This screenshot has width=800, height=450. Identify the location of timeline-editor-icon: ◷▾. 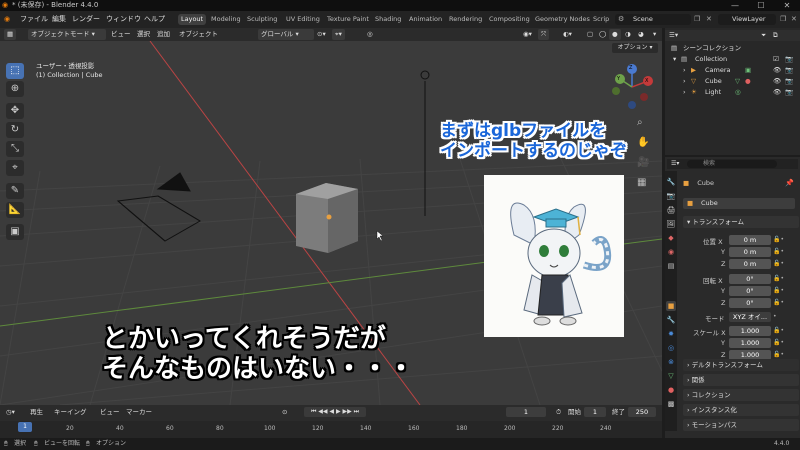
(10, 412).